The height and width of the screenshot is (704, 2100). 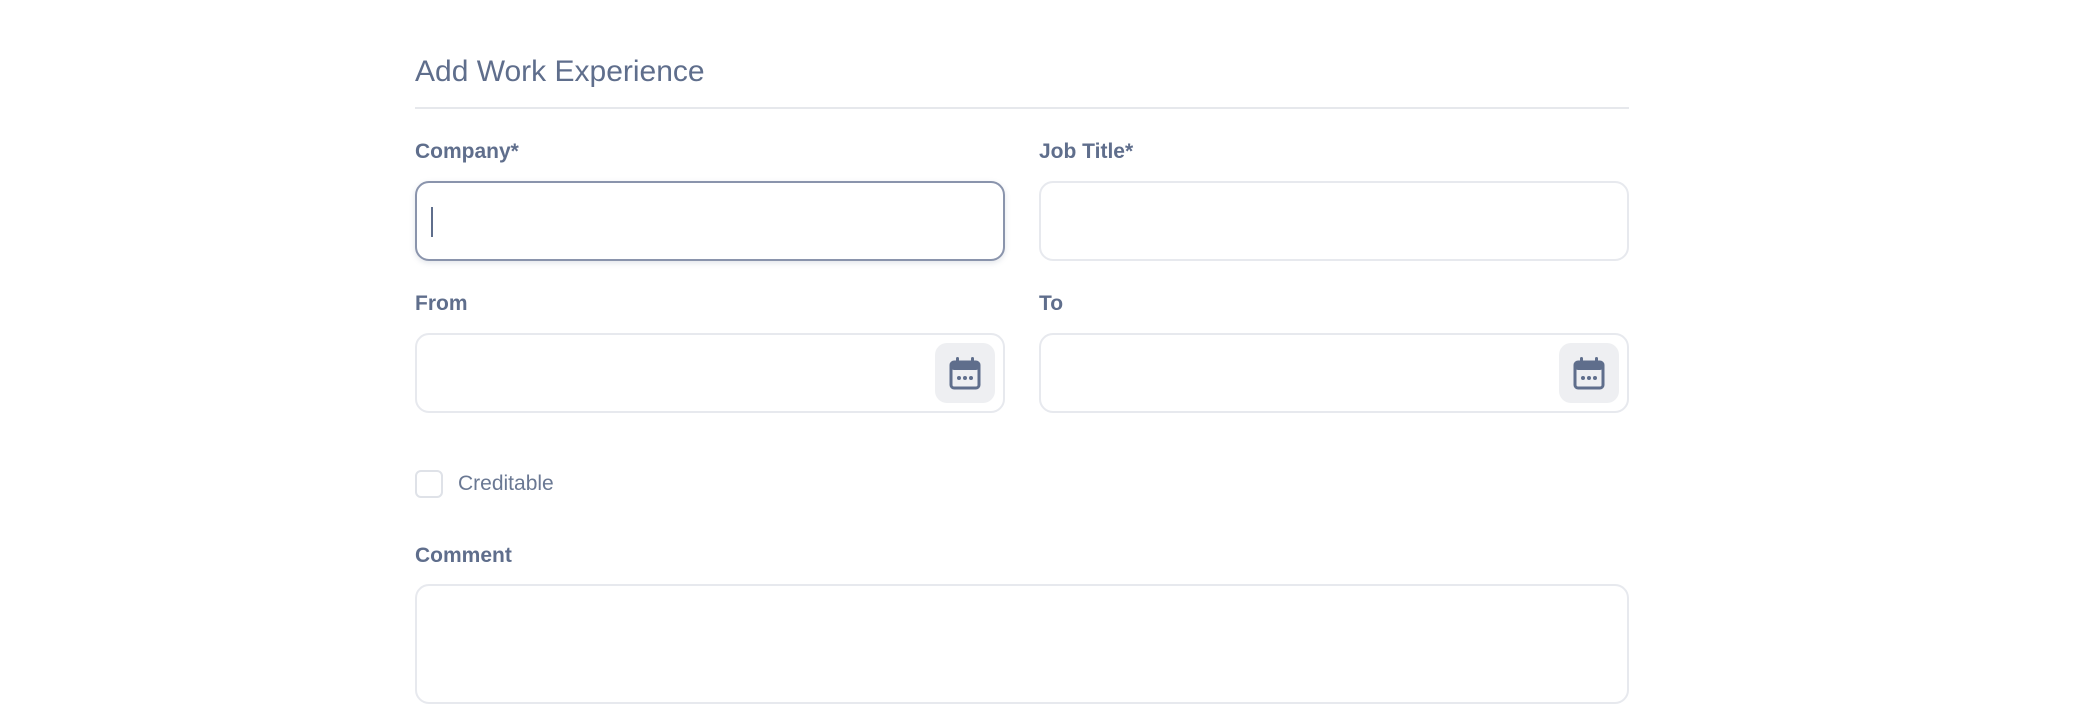 I want to click on text-caret, so click(x=432, y=222).